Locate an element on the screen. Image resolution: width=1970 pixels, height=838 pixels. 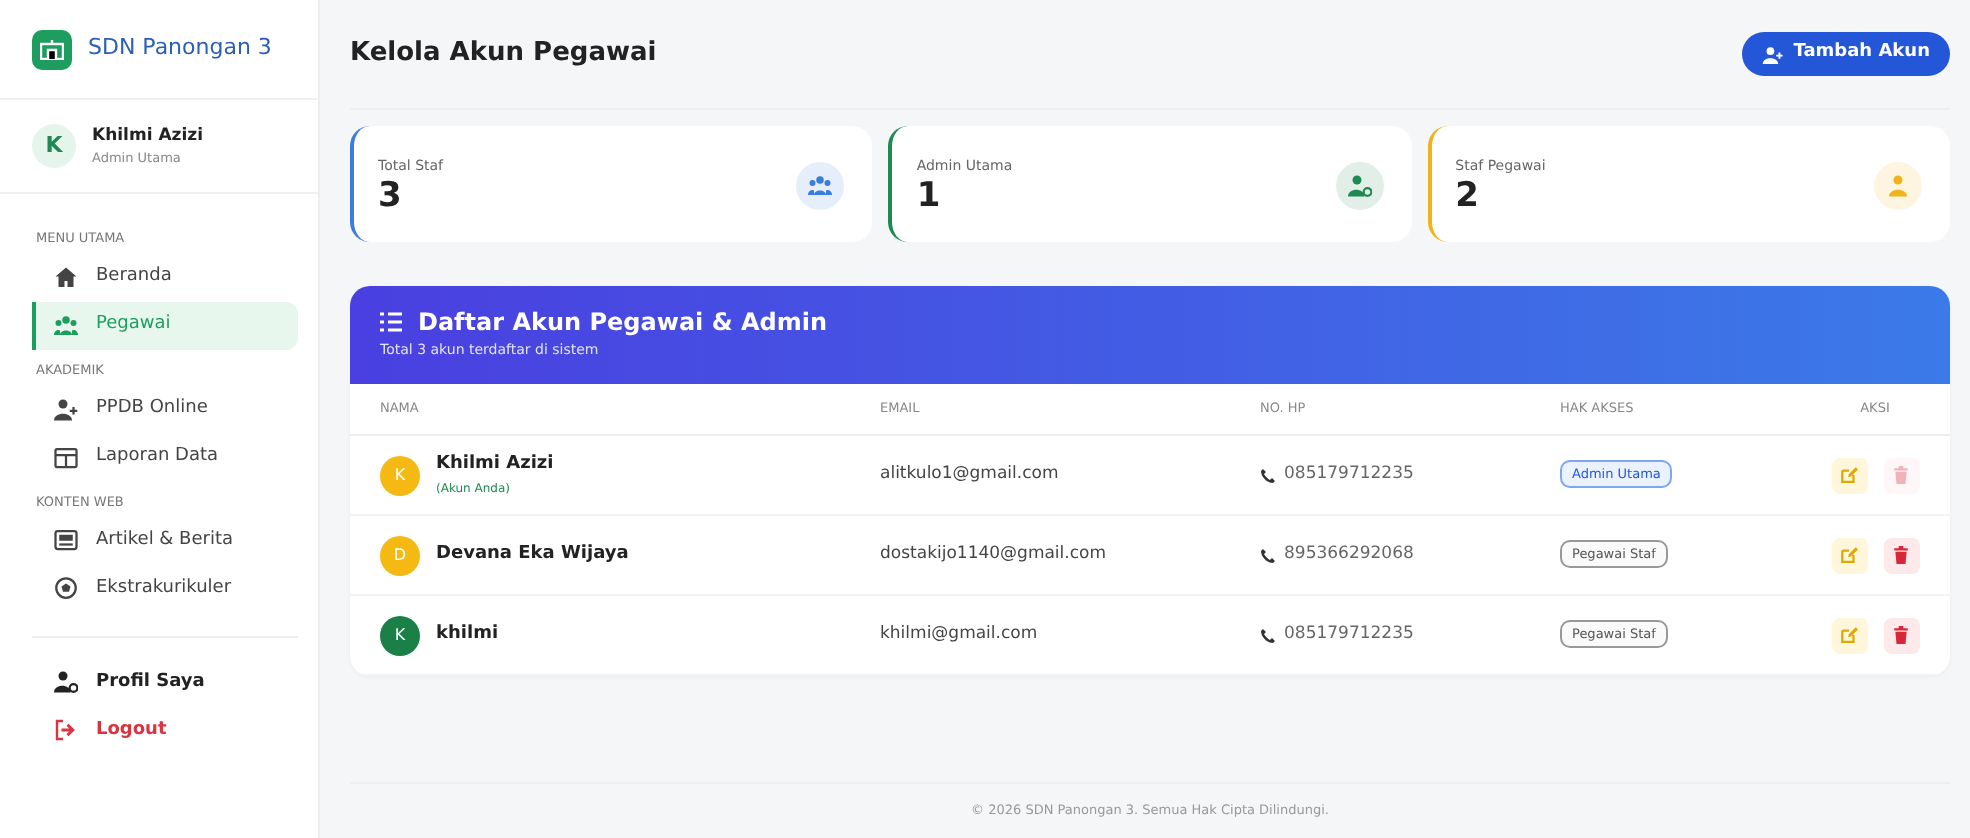
table-cell-text: dostakijo1140@gmail.com is located at coordinates (994, 555).